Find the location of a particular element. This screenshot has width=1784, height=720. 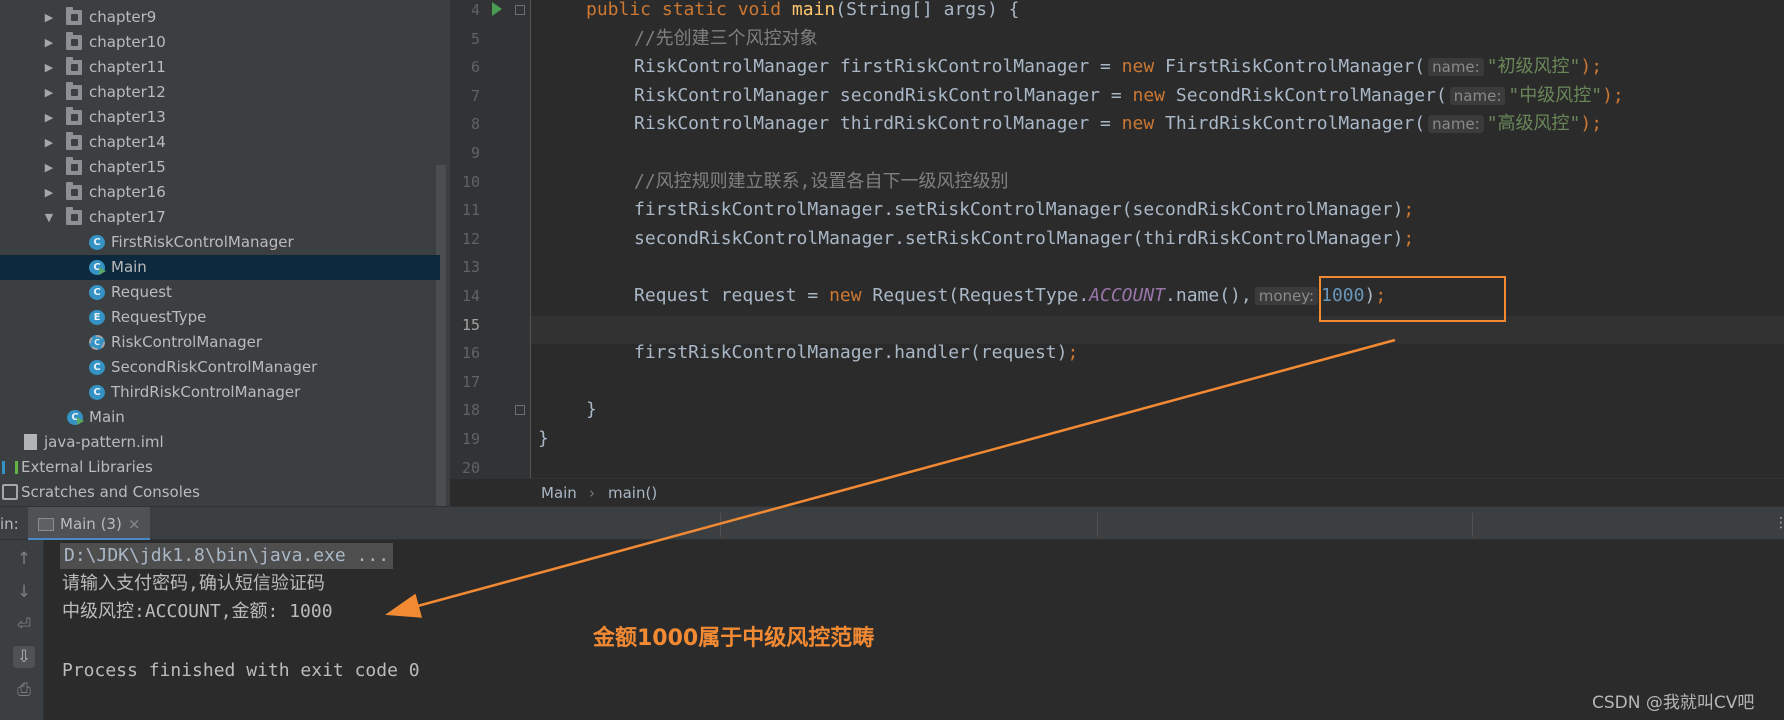

tree-item-chapter17: ▼ chapter17 is located at coordinates (220, 217).